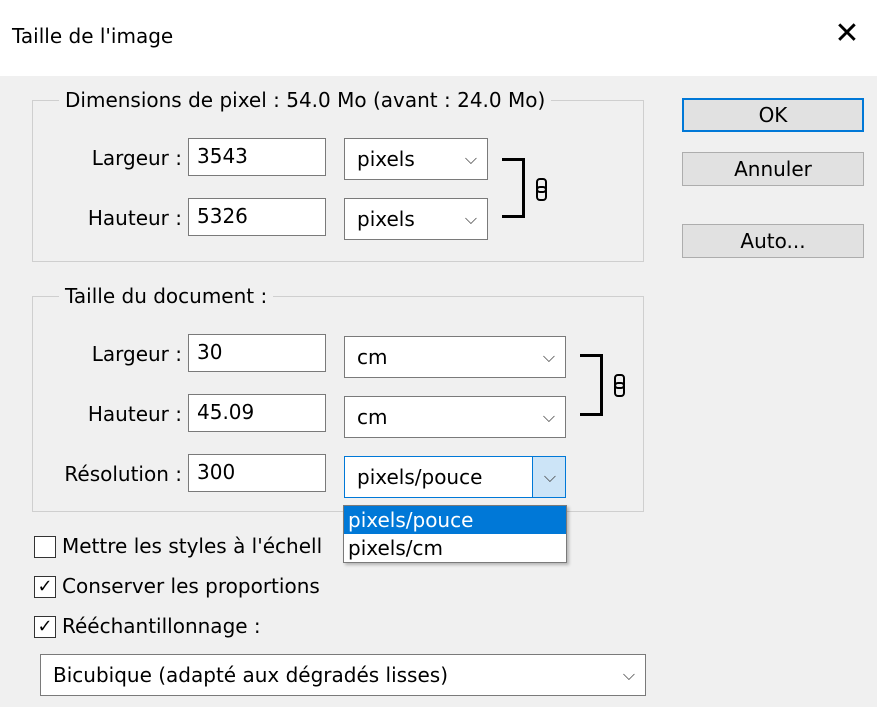  Describe the element at coordinates (257, 157) in the screenshot. I see `pixel-width-input: 3543` at that location.